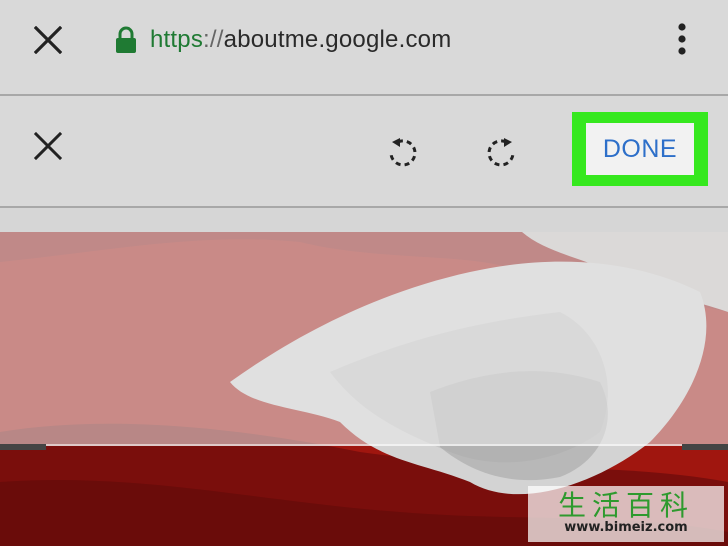  Describe the element at coordinates (177, 39) in the screenshot. I see `url-scheme: https` at that location.